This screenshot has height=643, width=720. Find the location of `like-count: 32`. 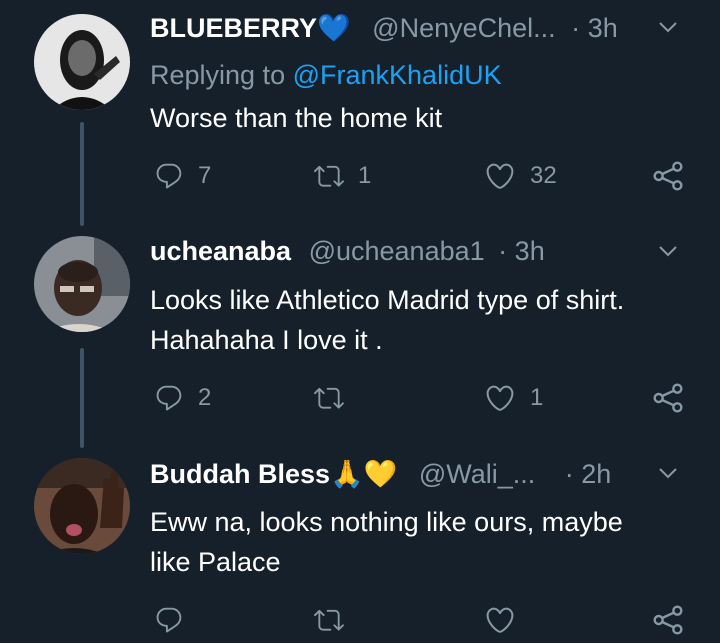

like-count: 32 is located at coordinates (543, 175).